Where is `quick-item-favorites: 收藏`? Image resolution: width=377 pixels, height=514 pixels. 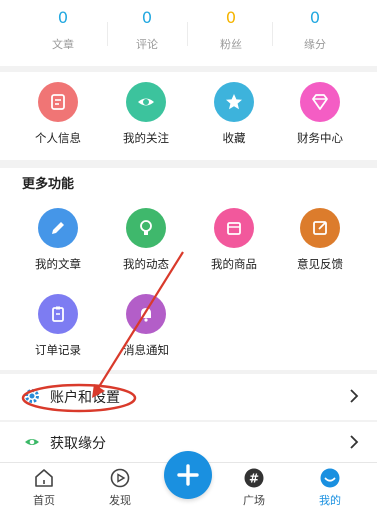
quick-item-favorites: 收藏 is located at coordinates (234, 114).